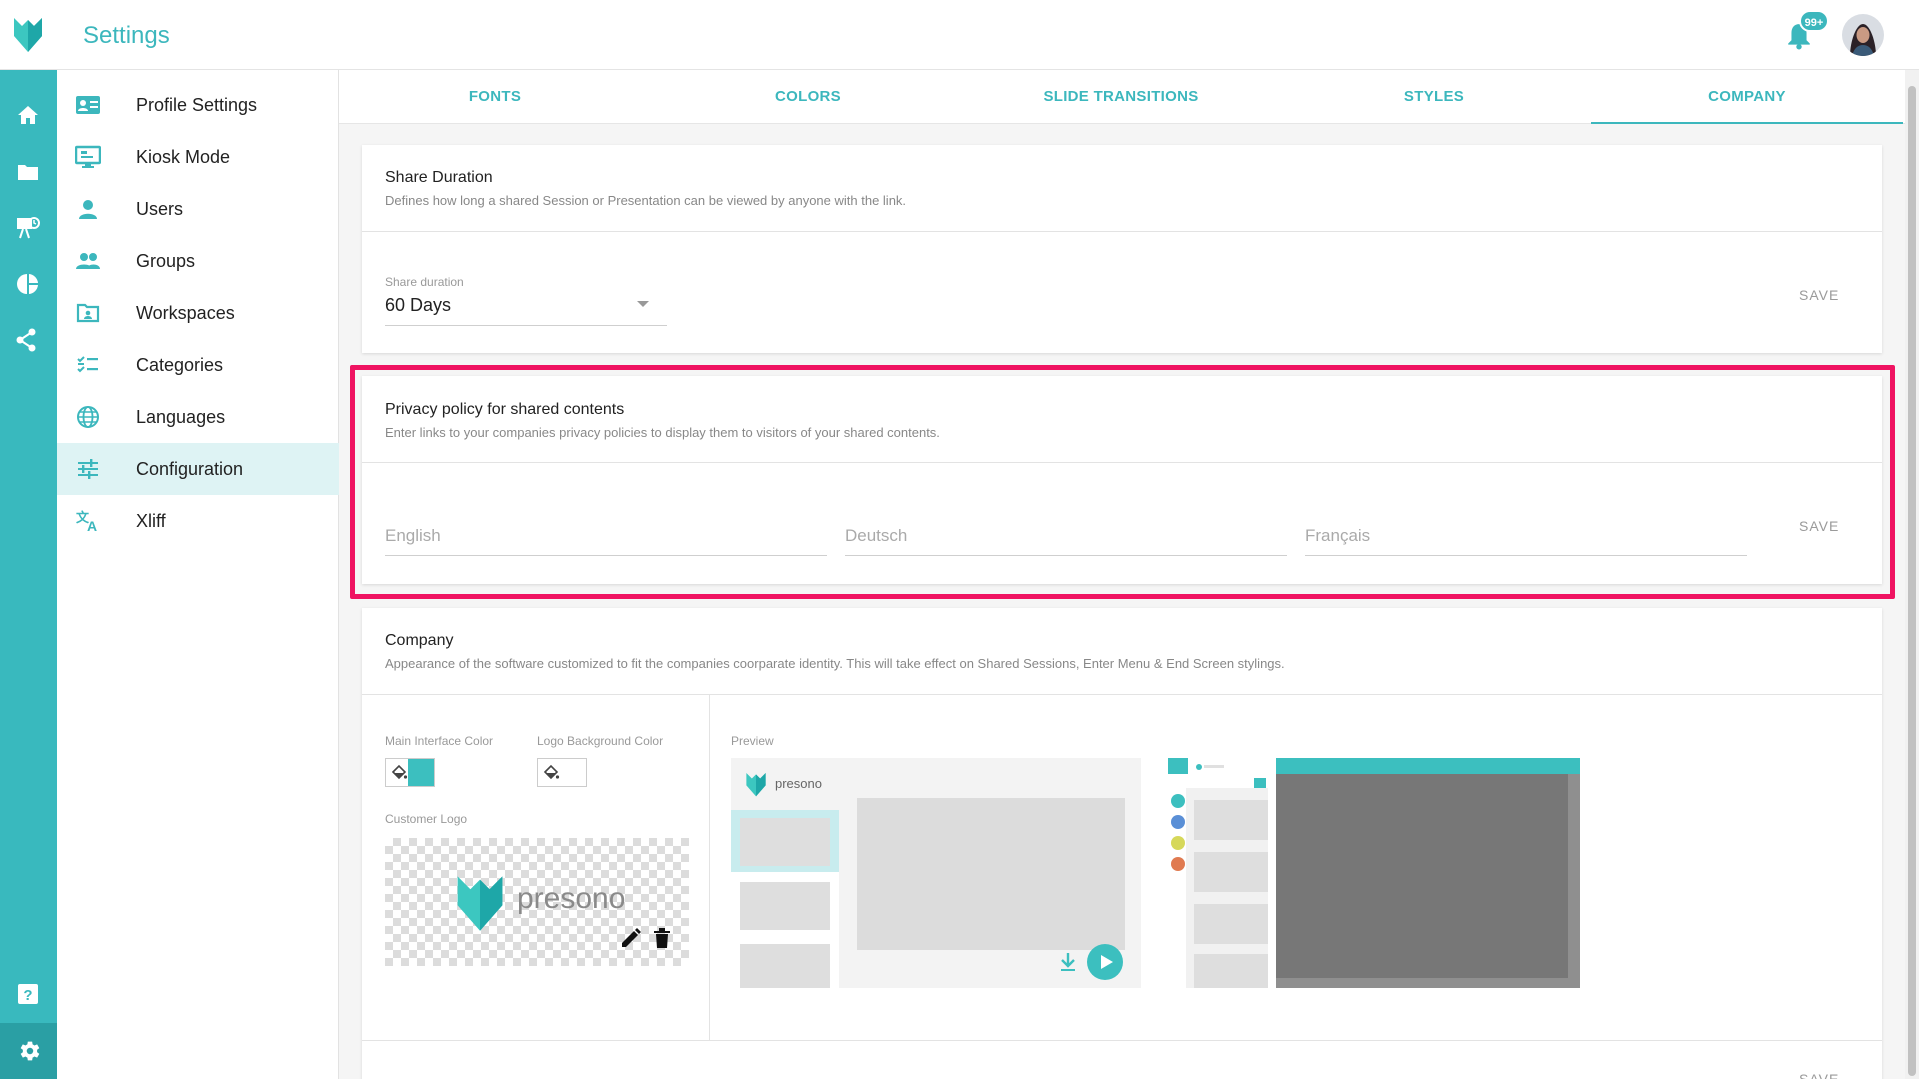 The image size is (1919, 1079). I want to click on share-duration-select: 60 Days, so click(526, 309).